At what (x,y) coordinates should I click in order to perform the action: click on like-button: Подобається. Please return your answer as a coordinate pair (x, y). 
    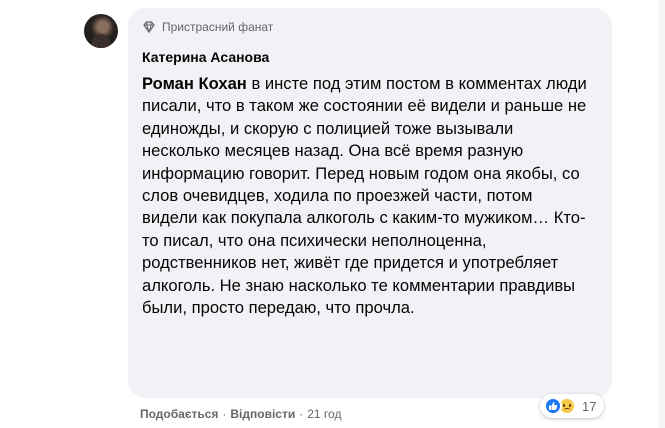
    Looking at the image, I should click on (179, 414).